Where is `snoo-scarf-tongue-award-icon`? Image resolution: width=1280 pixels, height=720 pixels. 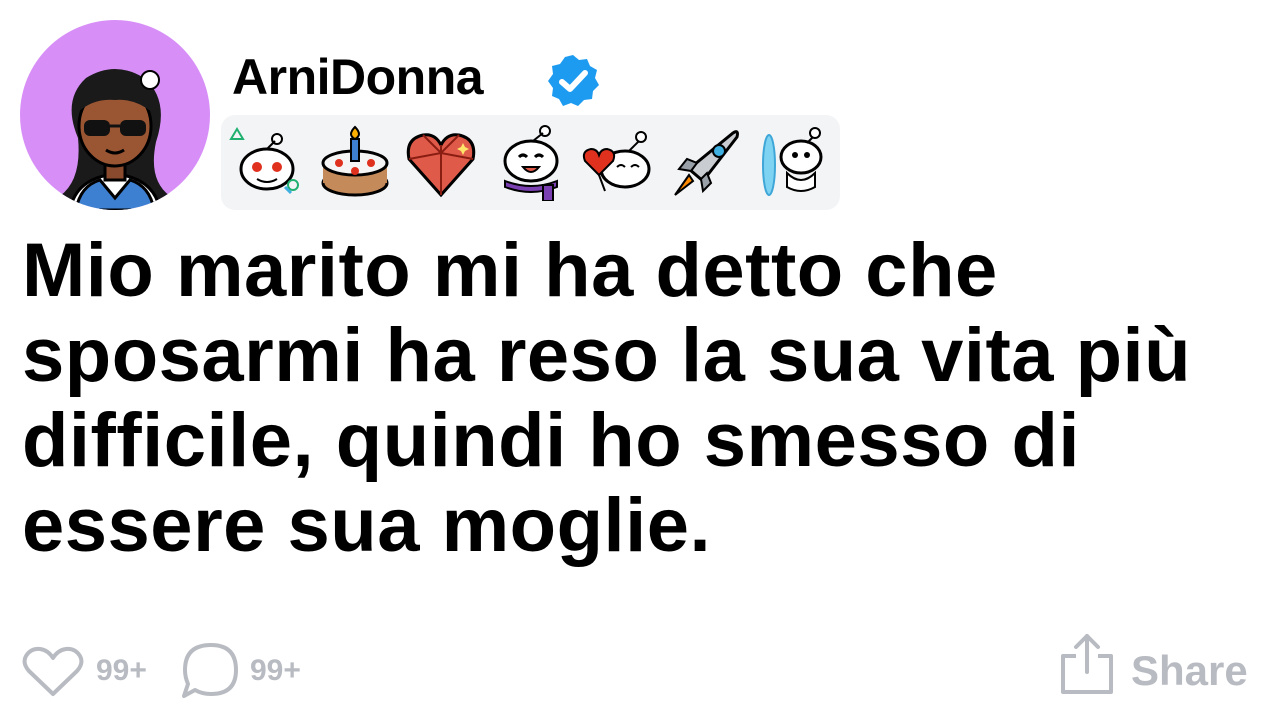
snoo-scarf-tongue-award-icon is located at coordinates (531, 163).